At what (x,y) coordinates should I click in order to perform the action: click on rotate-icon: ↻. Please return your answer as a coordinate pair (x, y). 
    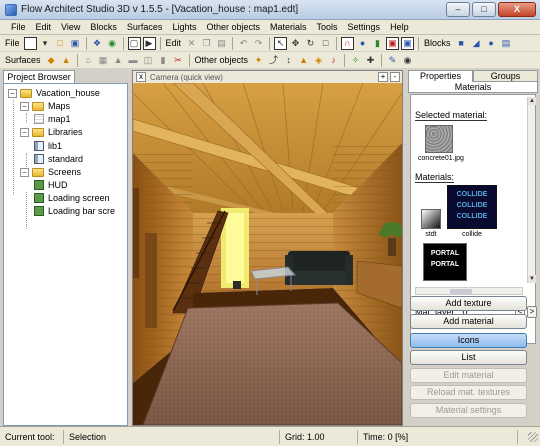
    Looking at the image, I should click on (310, 43).